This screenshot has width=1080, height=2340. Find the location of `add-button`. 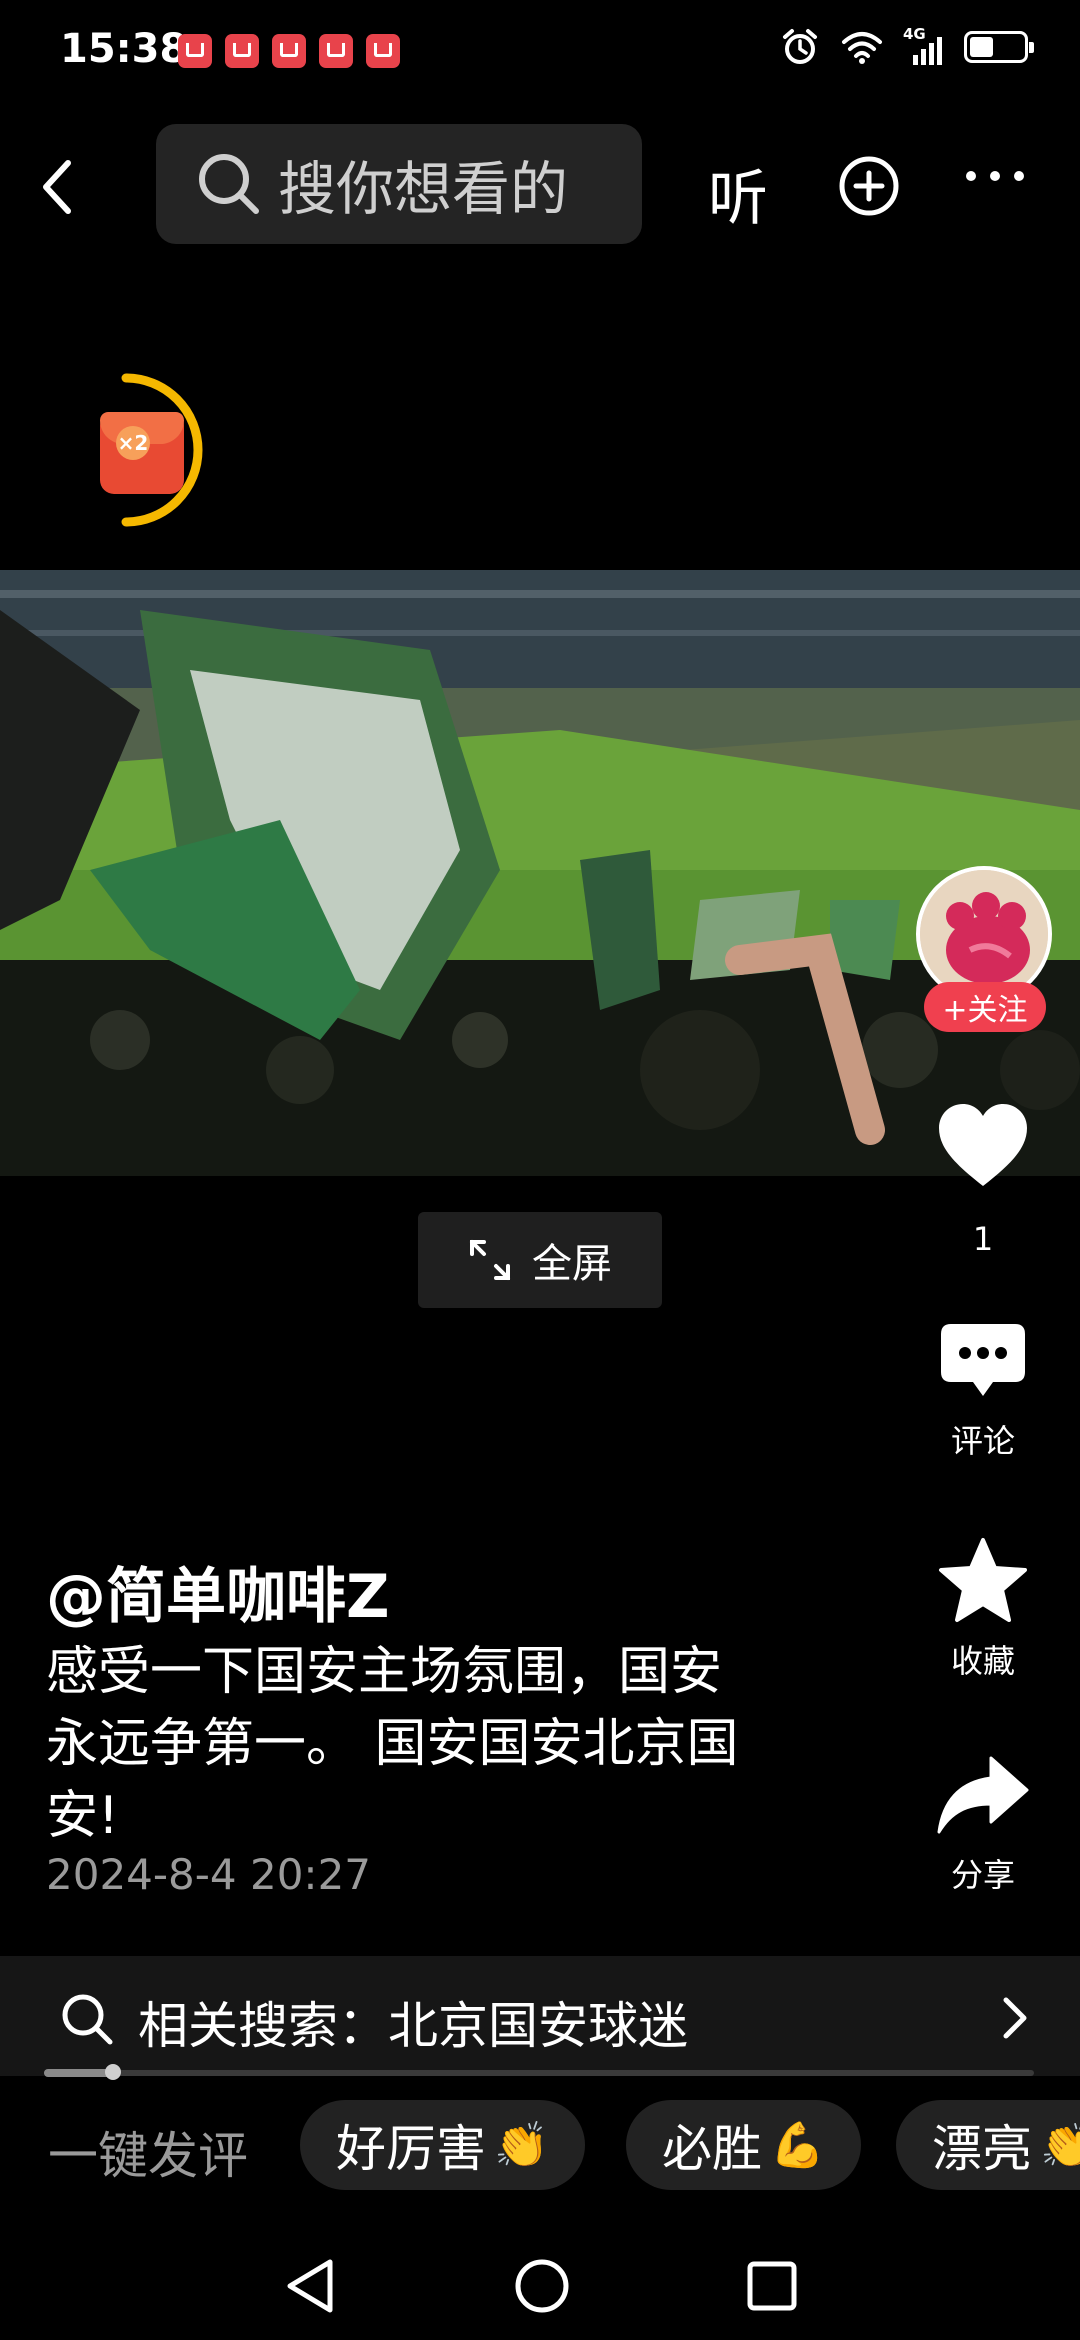

add-button is located at coordinates (869, 188).